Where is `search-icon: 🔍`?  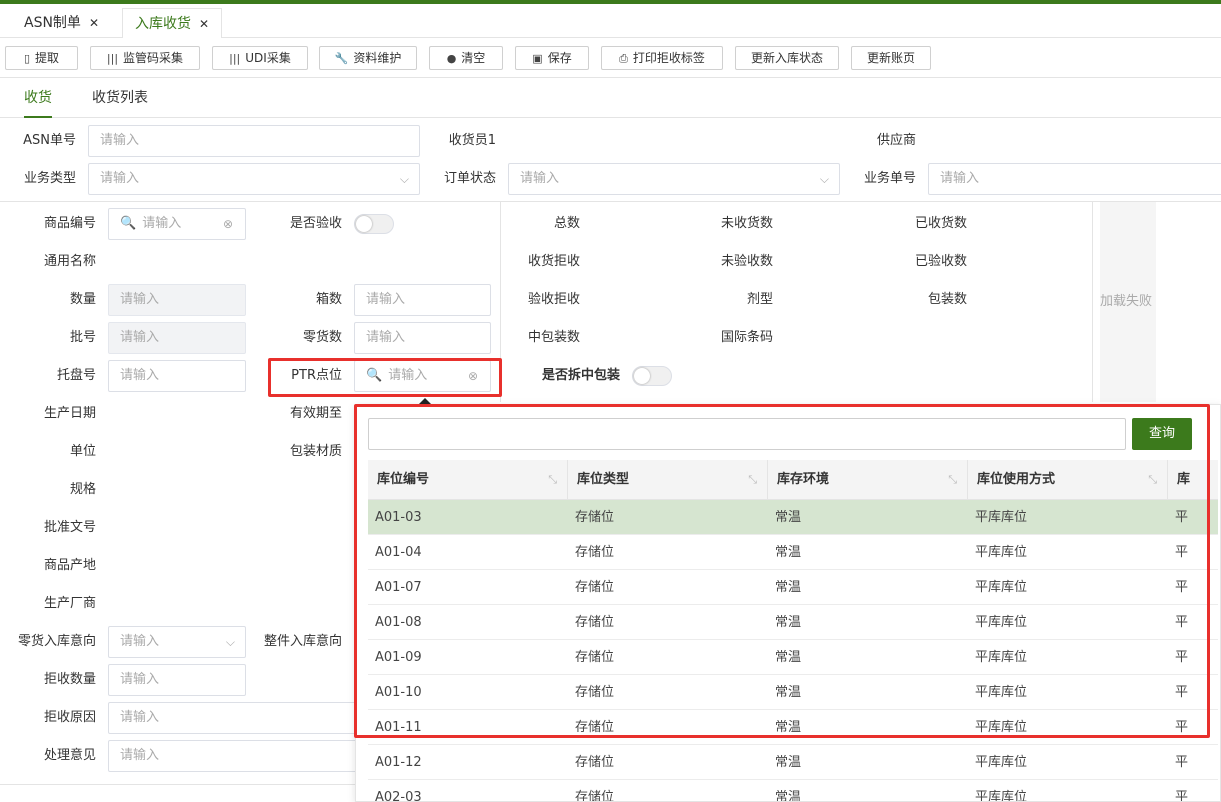
search-icon: 🔍 is located at coordinates (128, 223).